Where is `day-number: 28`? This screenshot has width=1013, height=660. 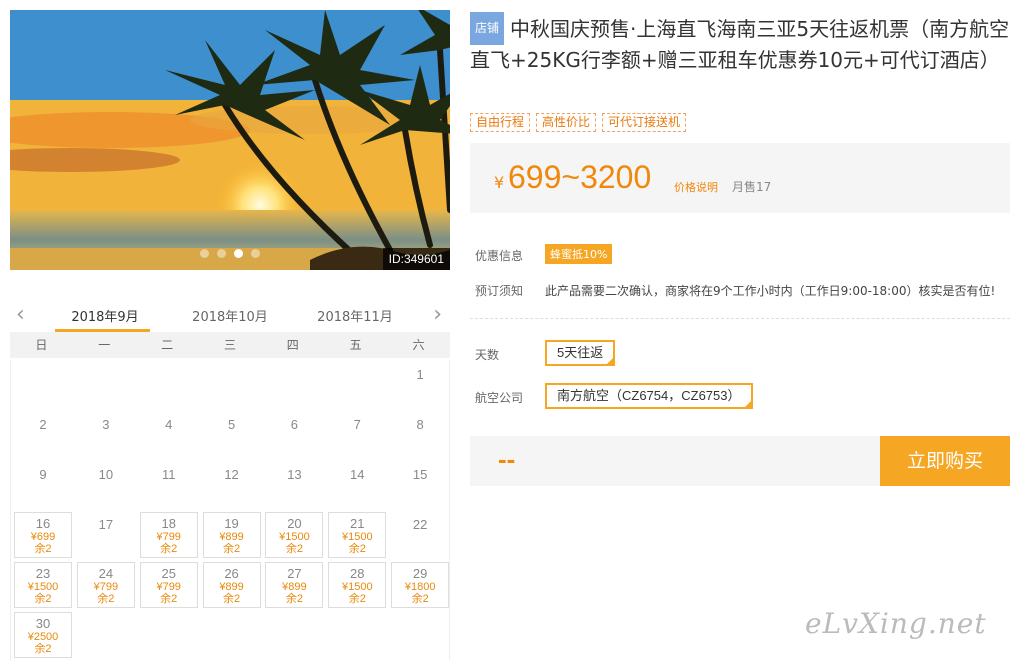 day-number: 28 is located at coordinates (357, 573).